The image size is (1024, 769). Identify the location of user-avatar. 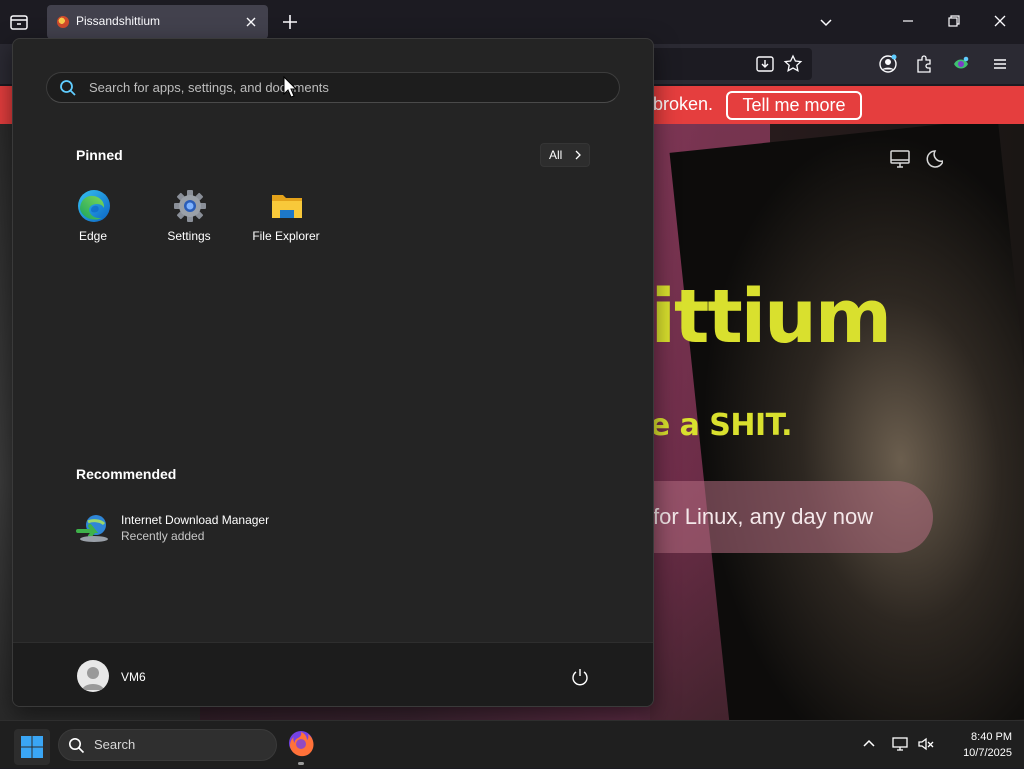
(93, 676).